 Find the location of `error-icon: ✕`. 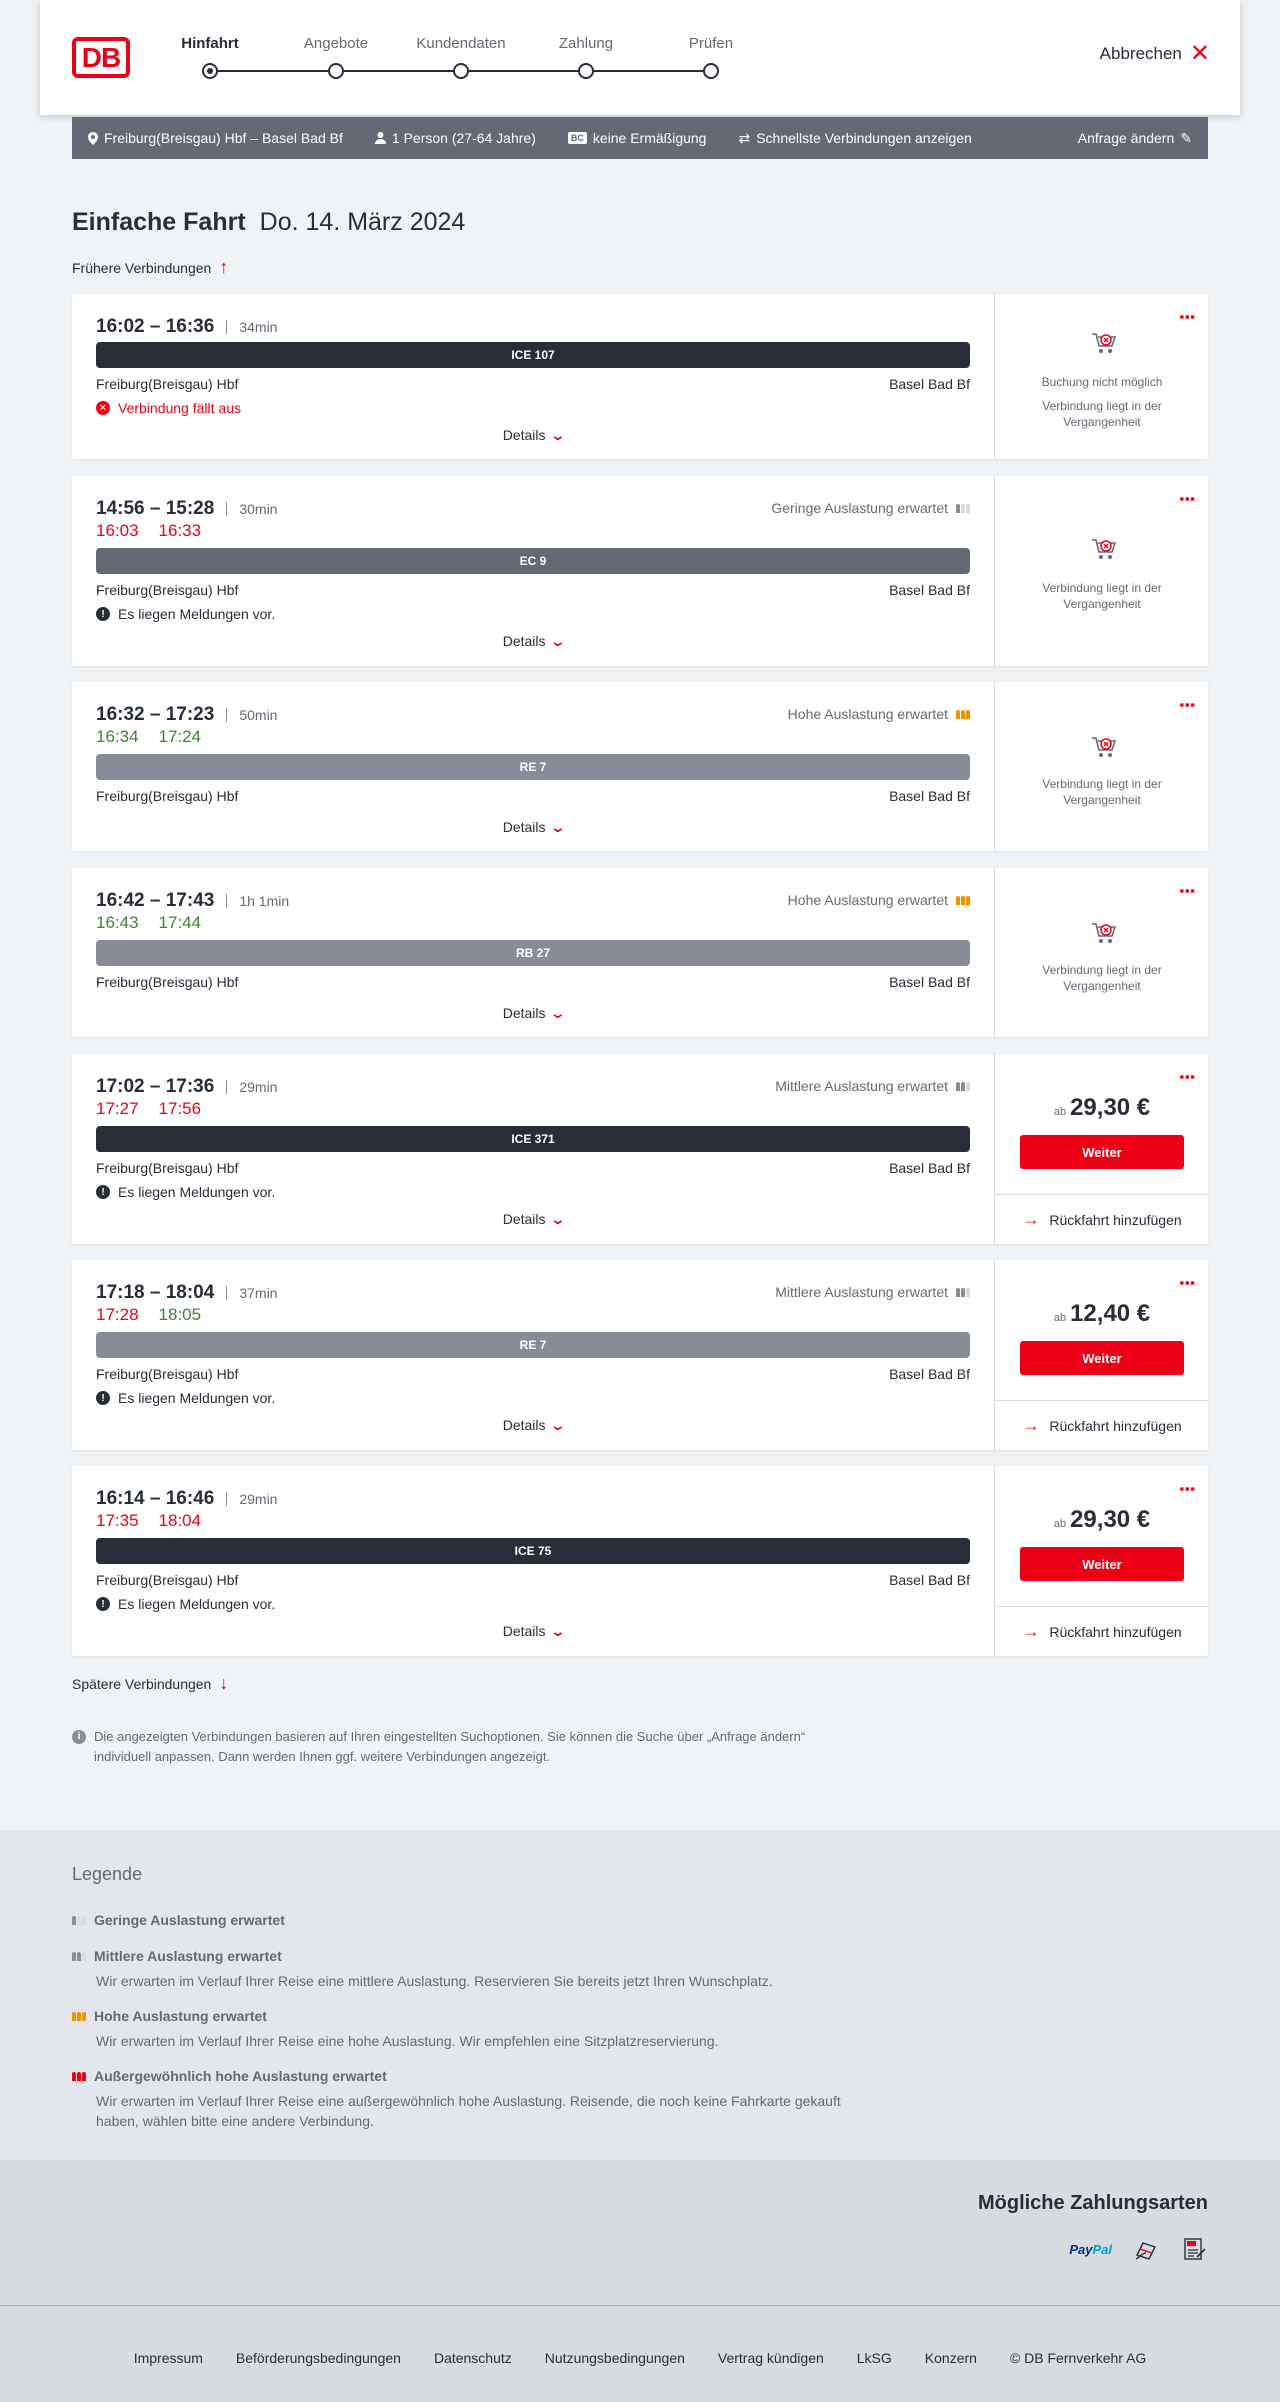

error-icon: ✕ is located at coordinates (103, 408).